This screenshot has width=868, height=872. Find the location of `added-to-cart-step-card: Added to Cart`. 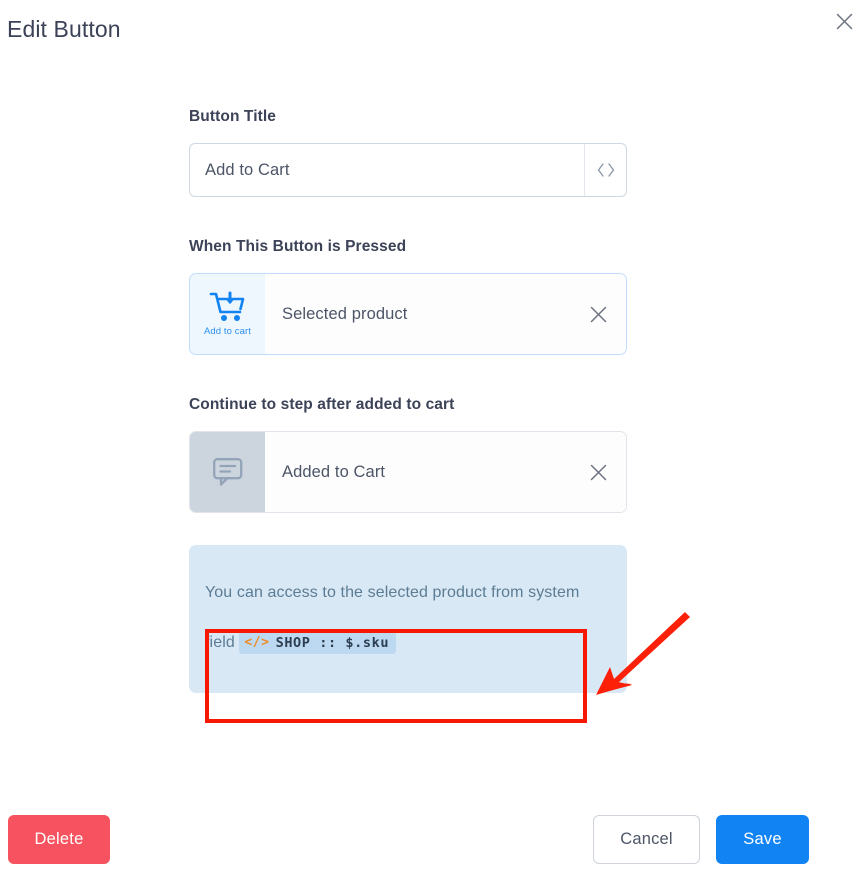

added-to-cart-step-card: Added to Cart is located at coordinates (408, 472).